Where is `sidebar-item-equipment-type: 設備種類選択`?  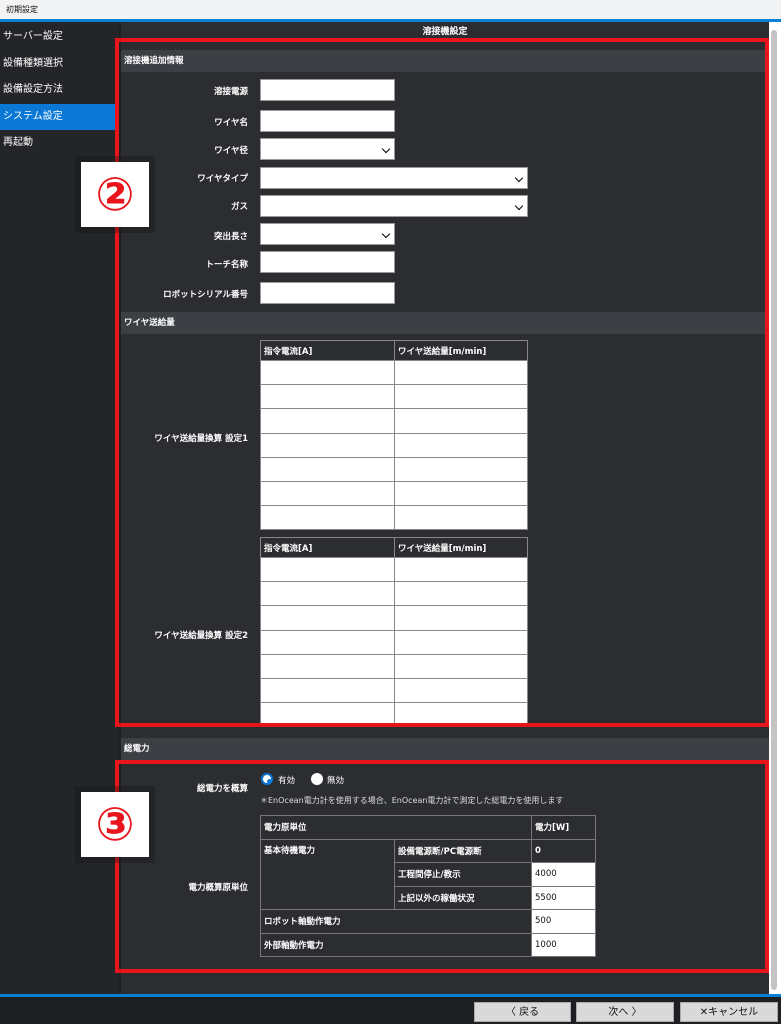 sidebar-item-equipment-type: 設備種類選択 is located at coordinates (59, 64).